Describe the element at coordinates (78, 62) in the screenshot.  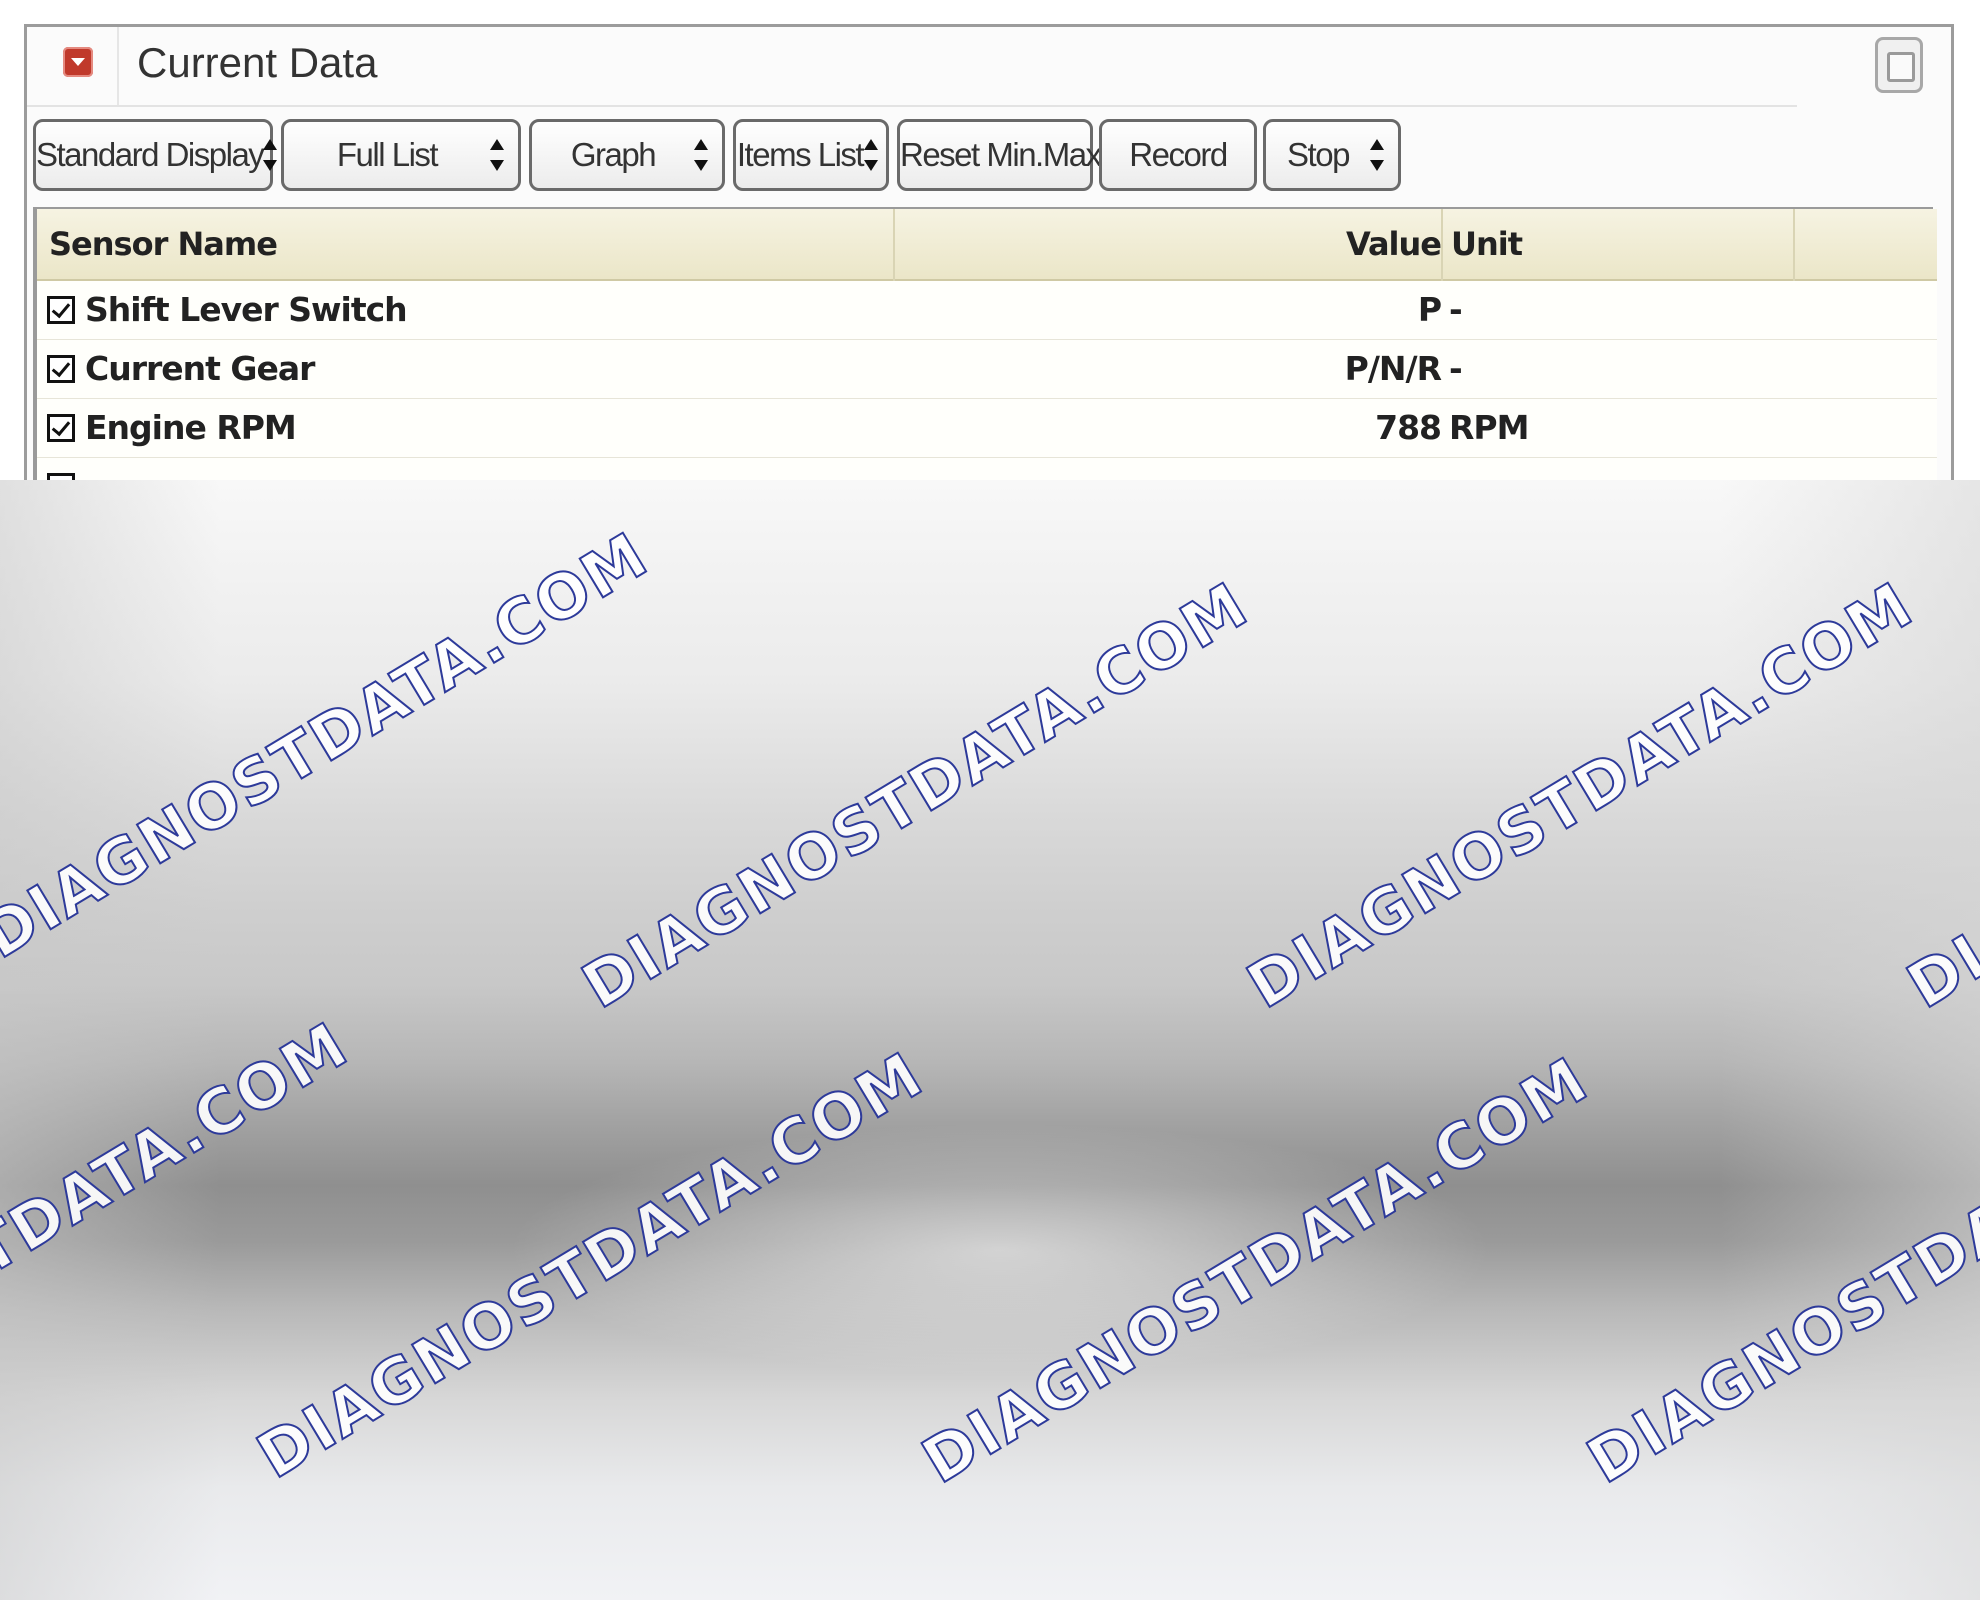
I see `collapse-arrow-icon` at that location.